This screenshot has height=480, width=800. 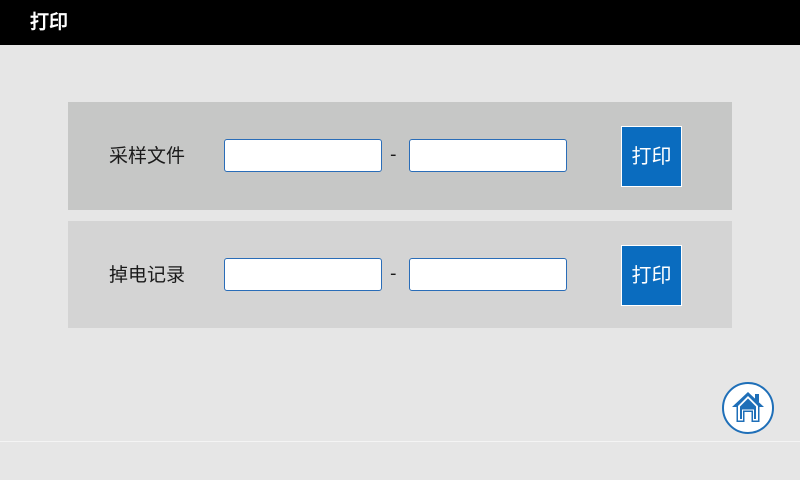 I want to click on power-loss-record-label: 掉电记录, so click(x=147, y=275).